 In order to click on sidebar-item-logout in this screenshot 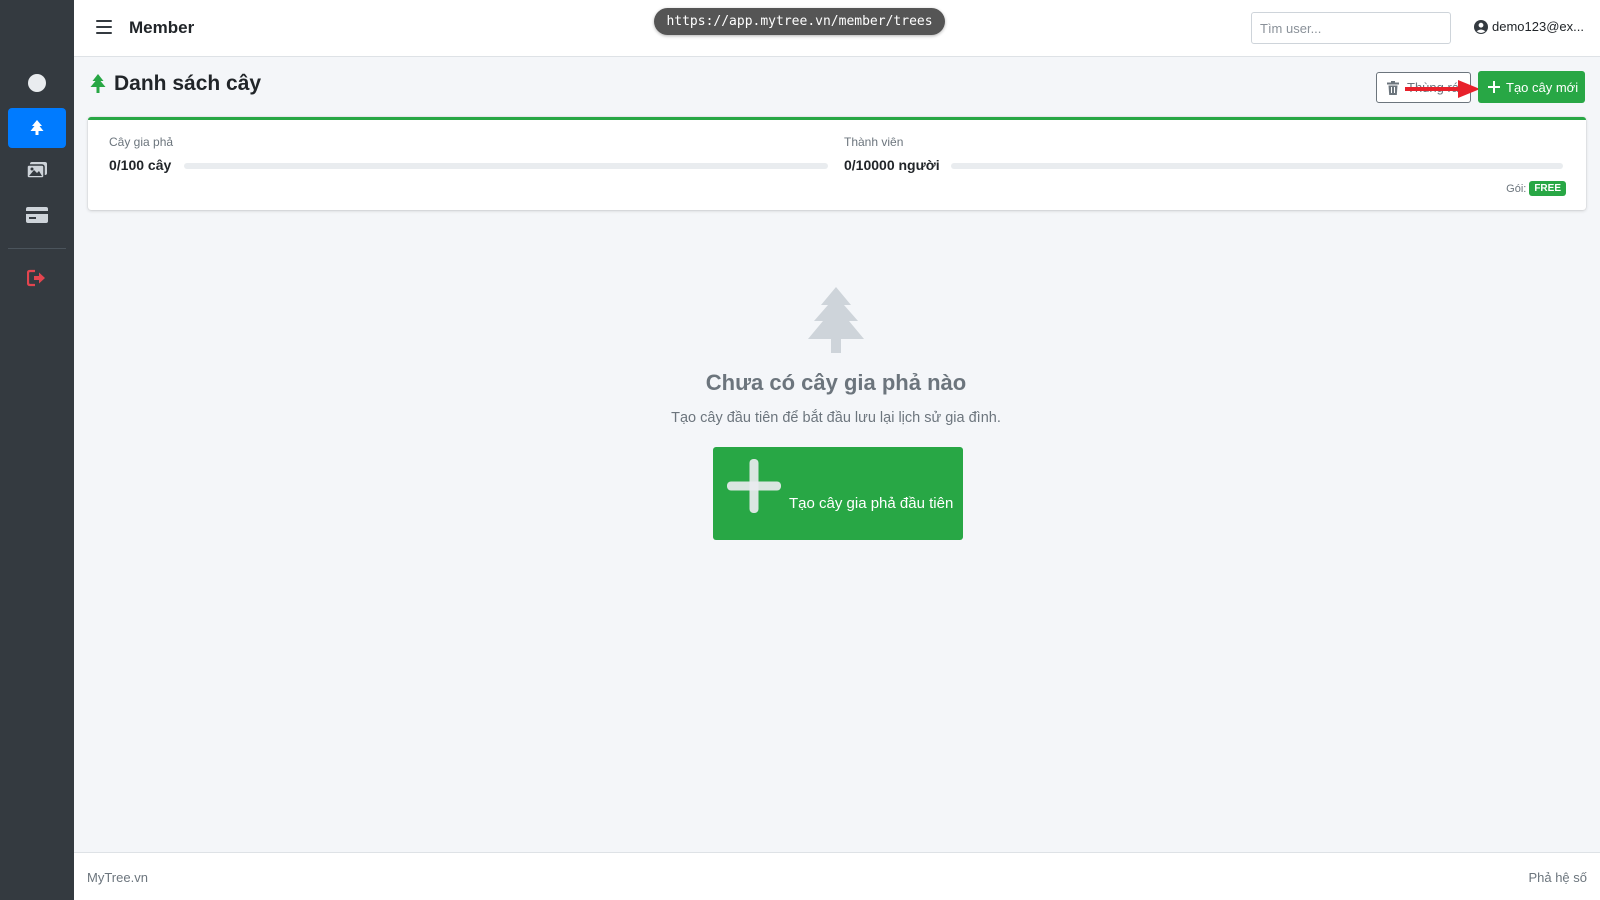, I will do `click(37, 278)`.